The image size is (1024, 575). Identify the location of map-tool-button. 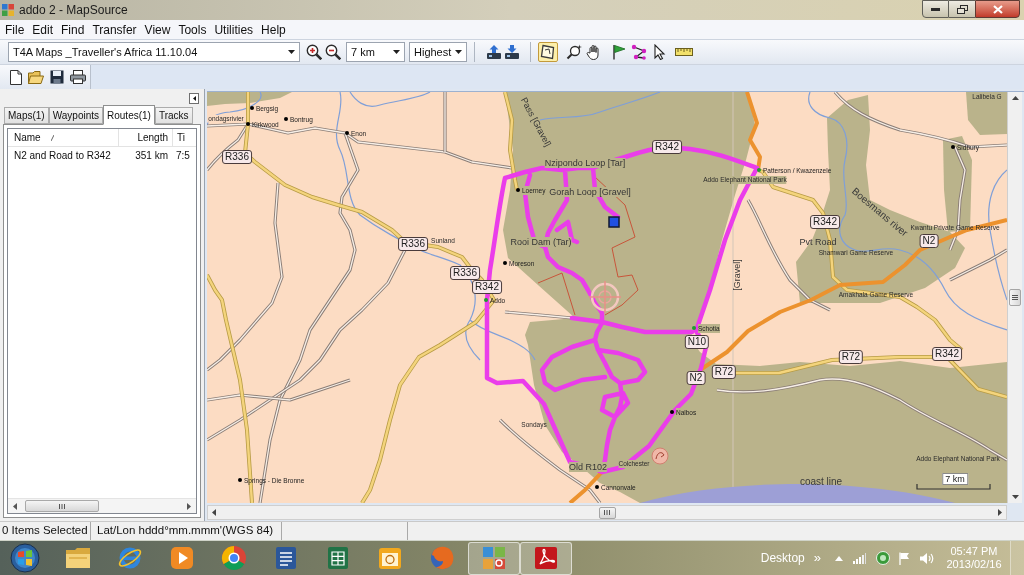
(548, 52).